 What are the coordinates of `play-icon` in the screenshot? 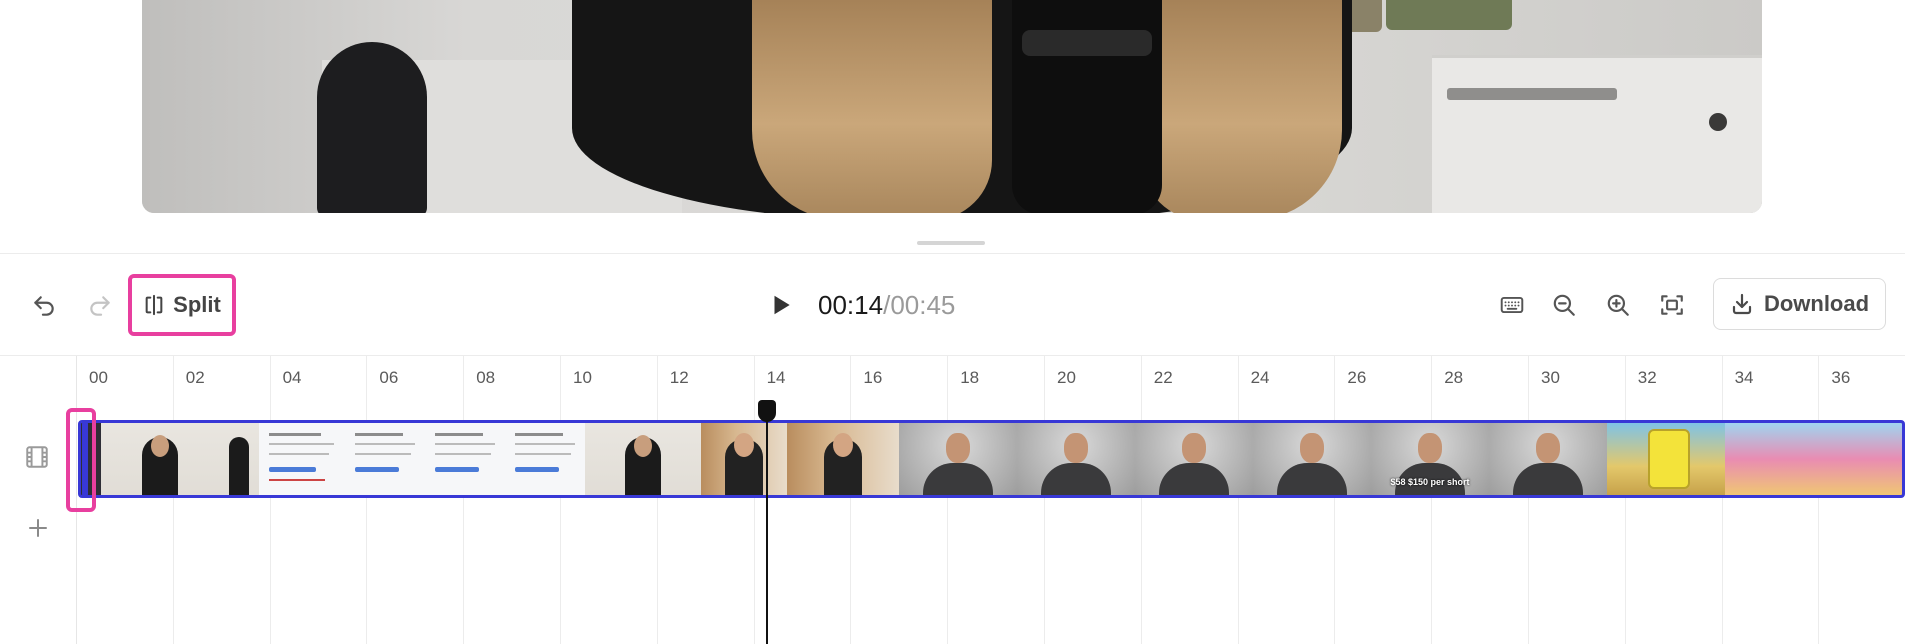 It's located at (782, 305).